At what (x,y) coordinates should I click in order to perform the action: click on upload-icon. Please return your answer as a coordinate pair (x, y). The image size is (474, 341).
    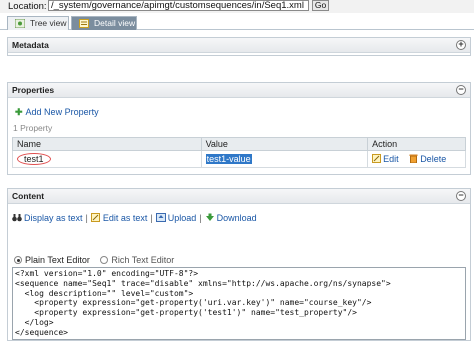
    Looking at the image, I should click on (160, 217).